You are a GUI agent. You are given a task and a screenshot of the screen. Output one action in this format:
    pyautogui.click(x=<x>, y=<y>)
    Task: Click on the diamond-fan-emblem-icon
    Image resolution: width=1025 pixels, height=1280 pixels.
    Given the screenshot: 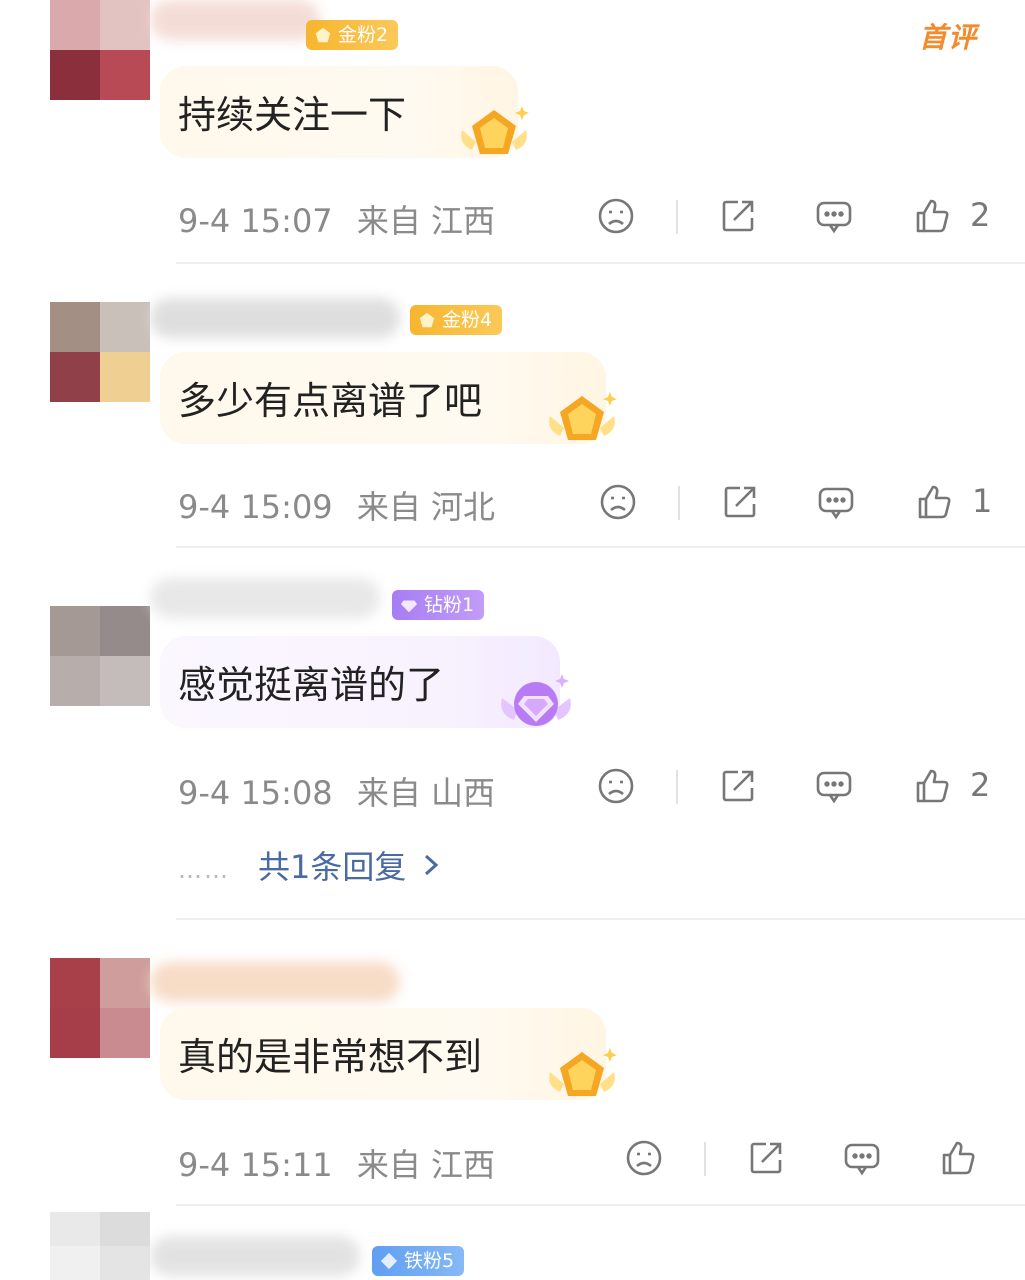 What is the action you would take?
    pyautogui.click(x=536, y=700)
    